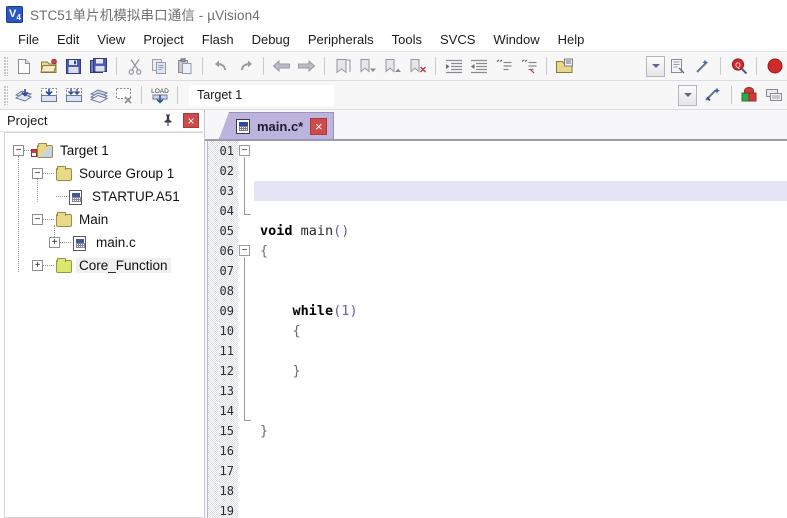 This screenshot has width=787, height=518. What do you see at coordinates (245, 66) in the screenshot?
I see `redo-icon` at bounding box center [245, 66].